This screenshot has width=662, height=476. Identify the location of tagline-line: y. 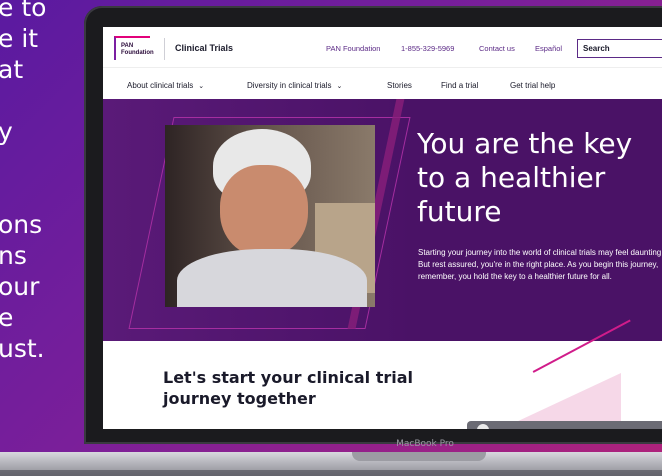
(6, 131).